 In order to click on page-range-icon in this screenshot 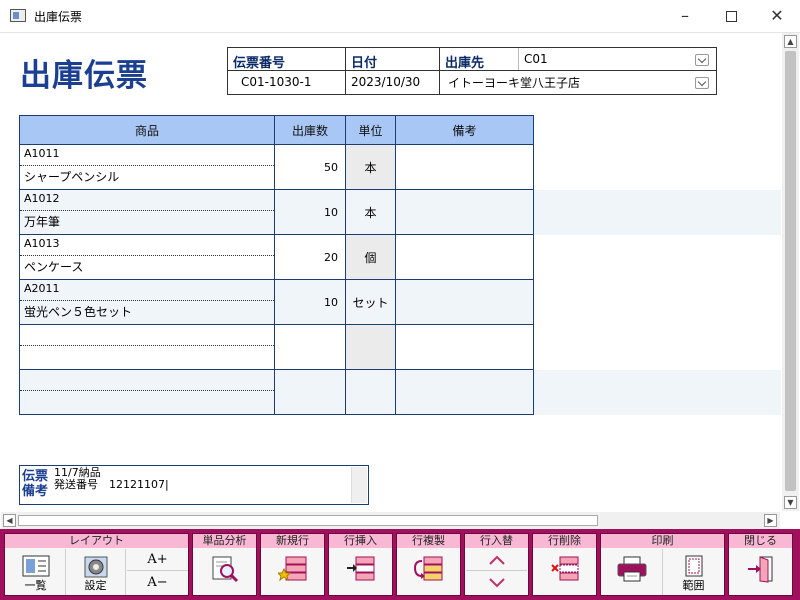, I will do `click(693, 566)`.